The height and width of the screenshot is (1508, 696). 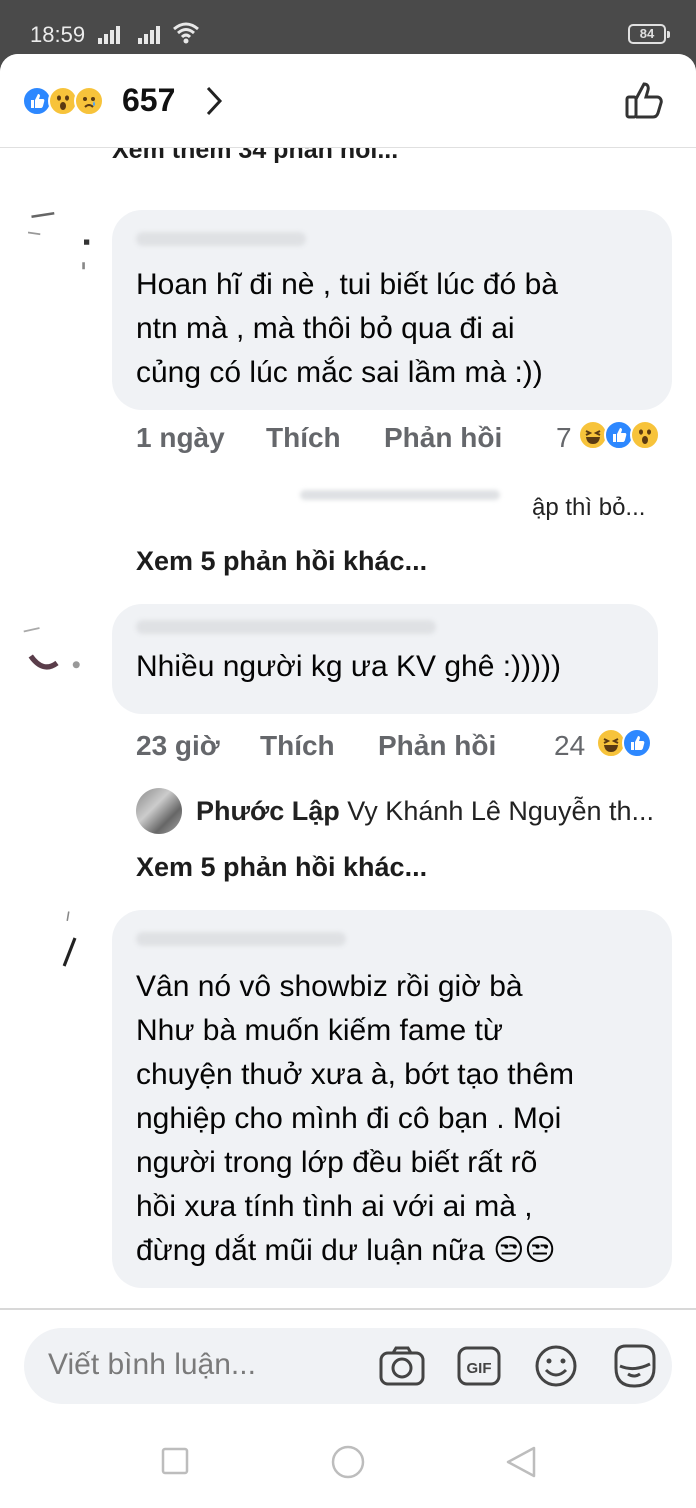 I want to click on gif-icon: GIF, so click(x=479, y=1366).